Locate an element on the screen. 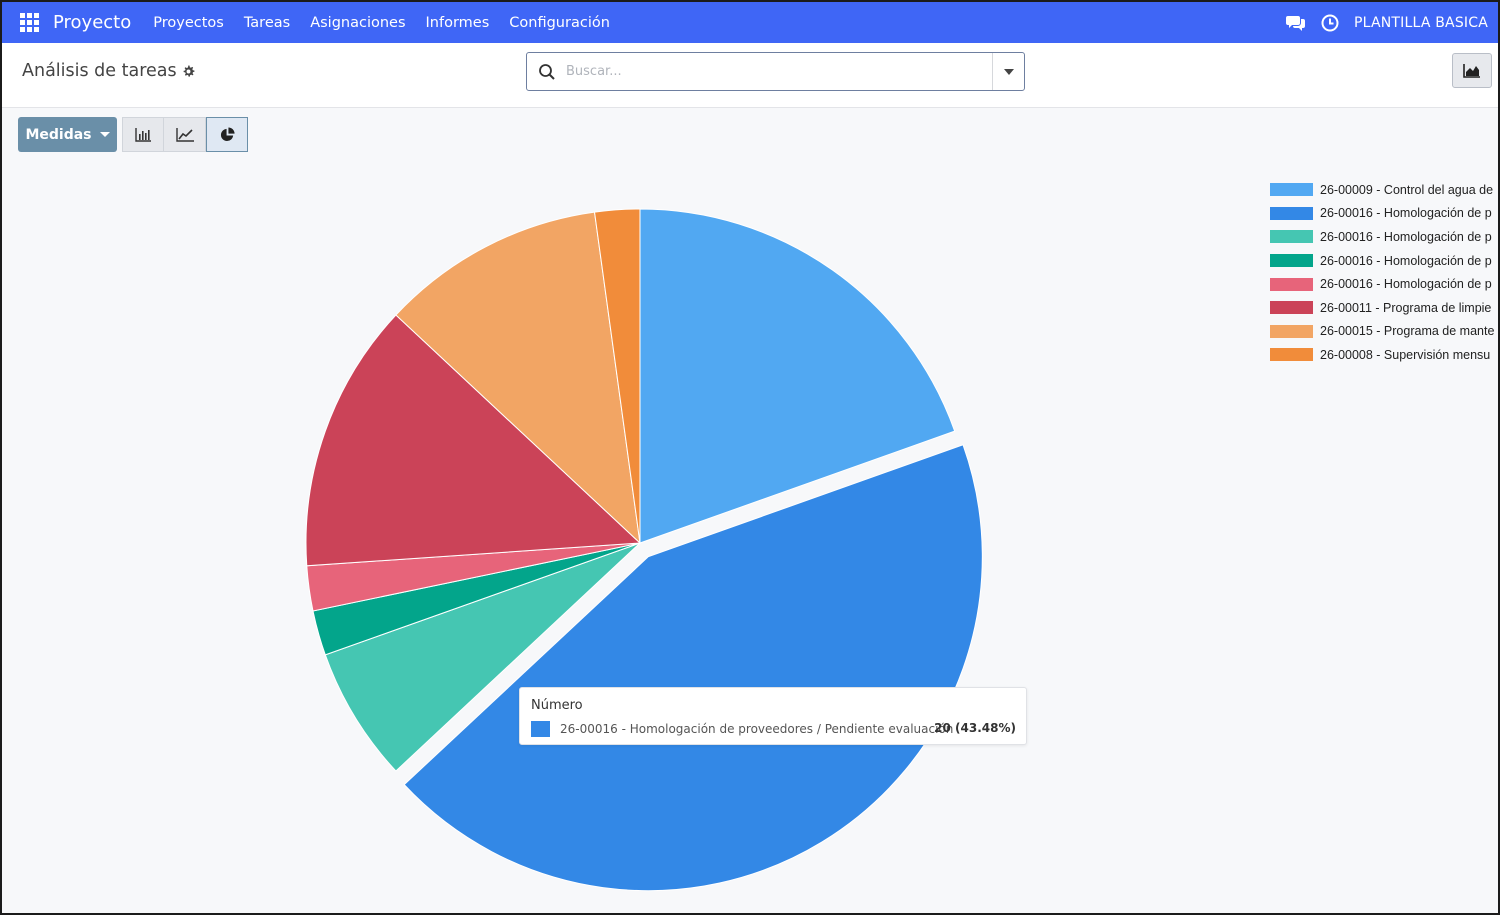  legend-label: 26-00015 - Programa de mante is located at coordinates (1407, 331).